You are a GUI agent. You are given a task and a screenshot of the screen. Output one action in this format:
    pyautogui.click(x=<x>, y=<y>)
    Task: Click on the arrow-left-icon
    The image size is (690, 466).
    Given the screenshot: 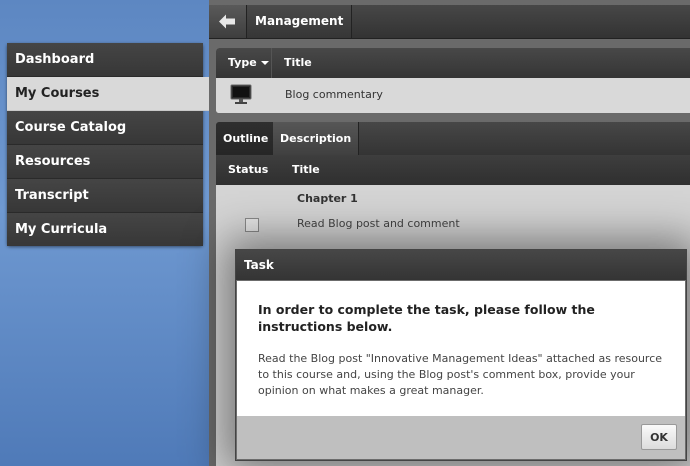 What is the action you would take?
    pyautogui.click(x=227, y=21)
    